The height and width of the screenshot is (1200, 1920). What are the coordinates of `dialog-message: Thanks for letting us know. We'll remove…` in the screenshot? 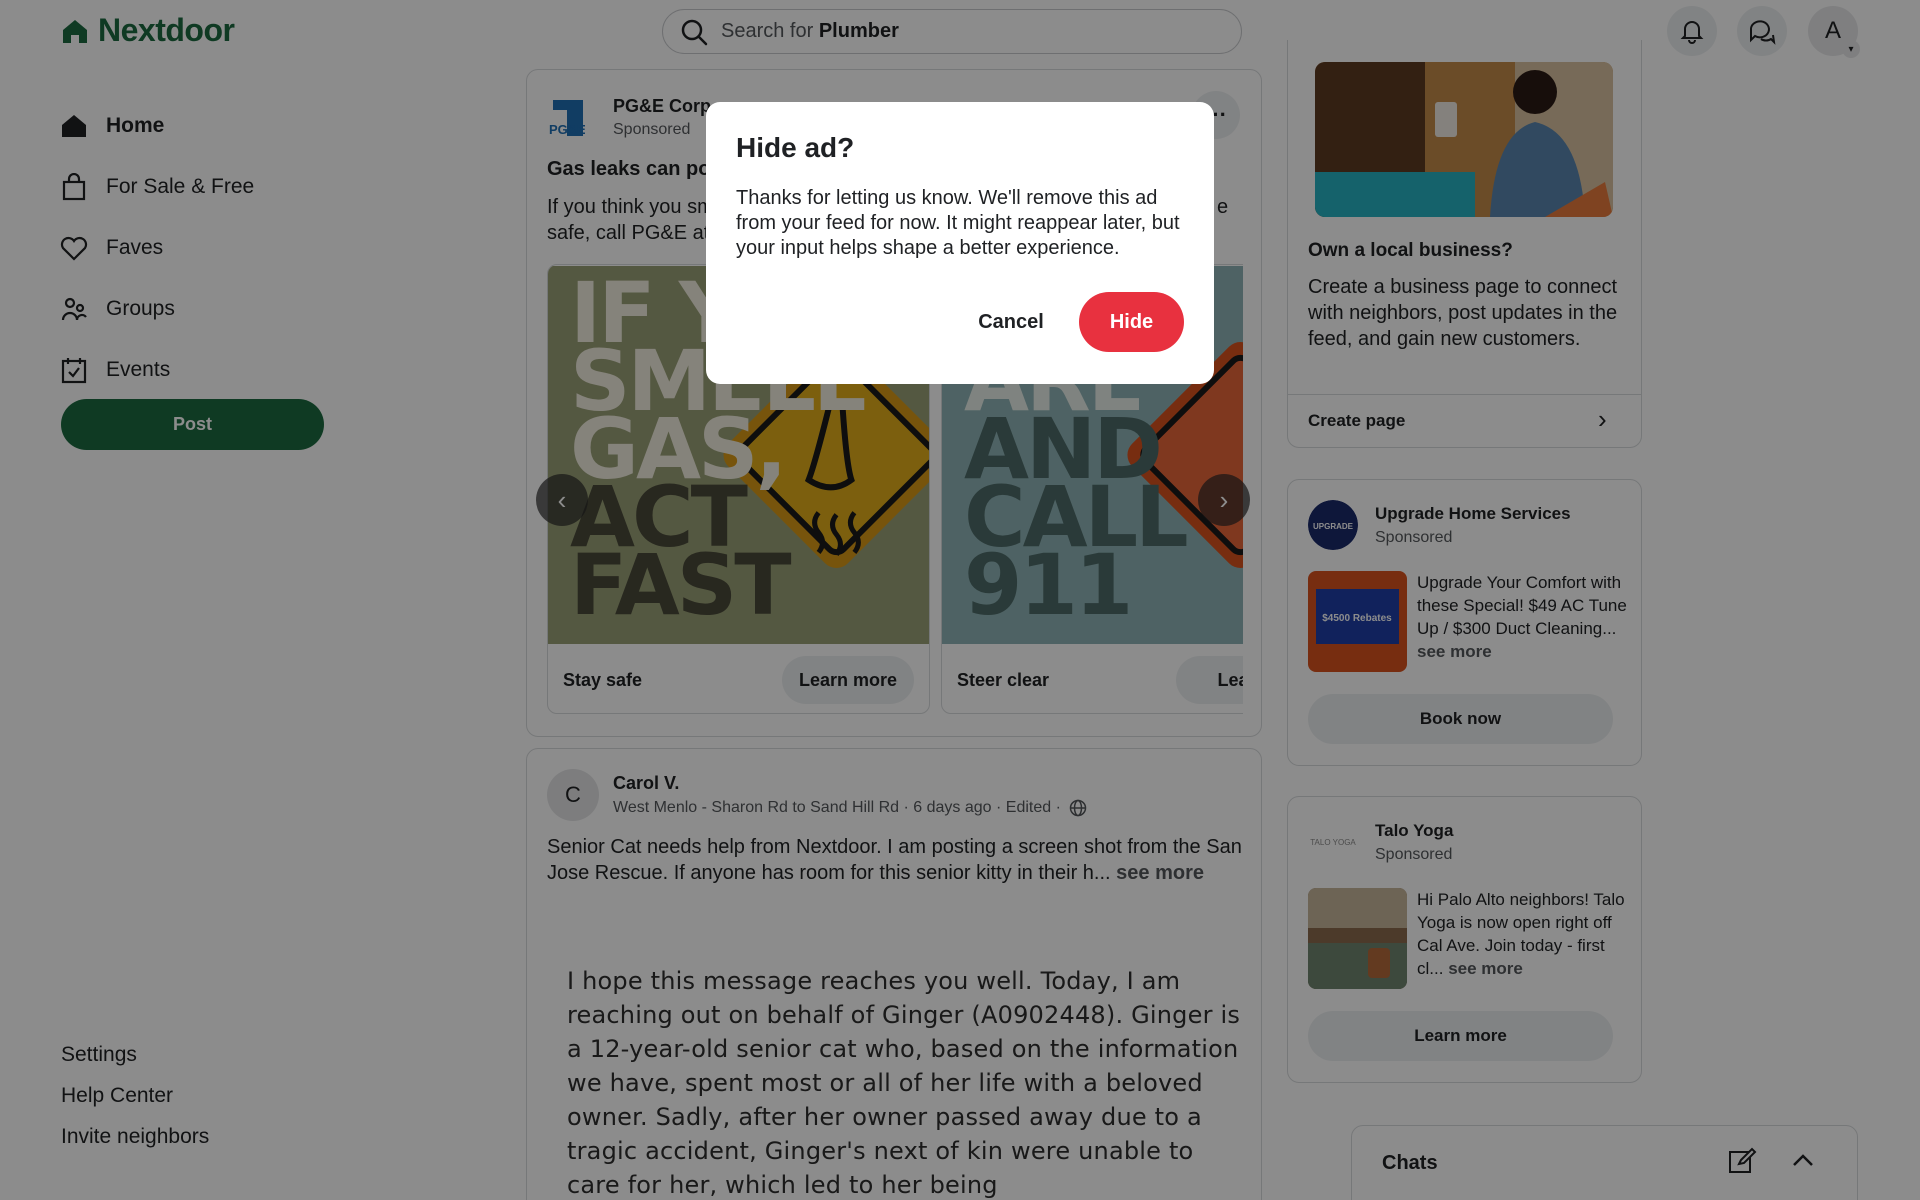 It's located at (958, 223).